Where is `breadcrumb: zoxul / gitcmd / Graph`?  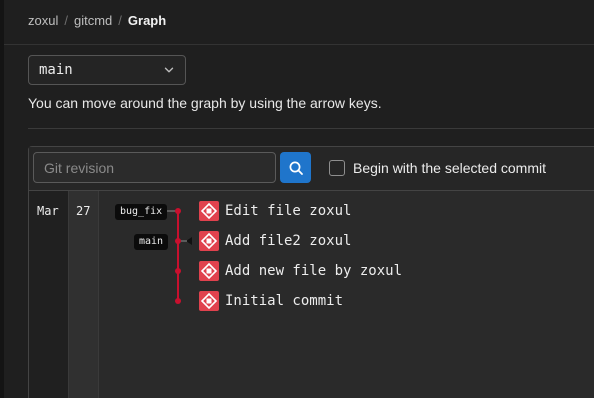 breadcrumb: zoxul / gitcmd / Graph is located at coordinates (97, 20).